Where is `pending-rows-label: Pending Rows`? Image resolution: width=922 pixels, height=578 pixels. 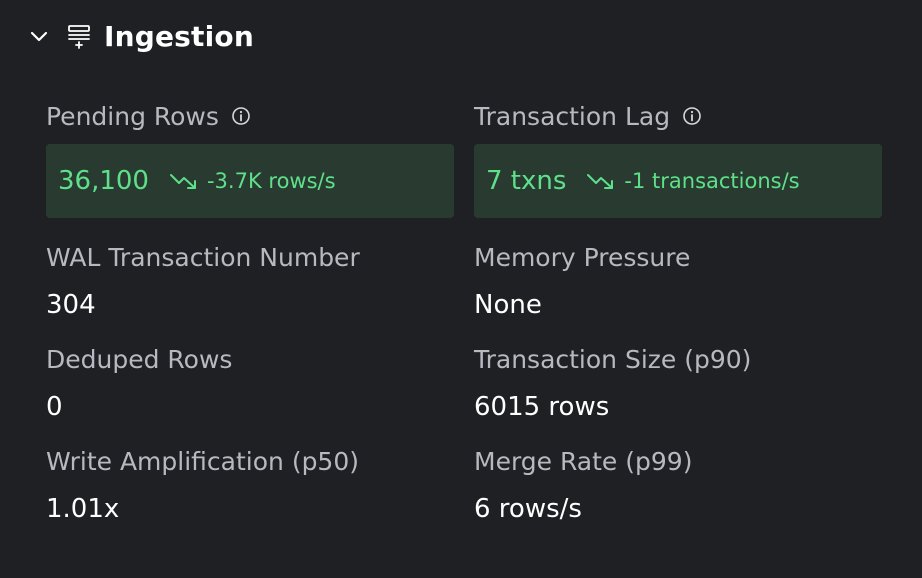 pending-rows-label: Pending Rows is located at coordinates (132, 116).